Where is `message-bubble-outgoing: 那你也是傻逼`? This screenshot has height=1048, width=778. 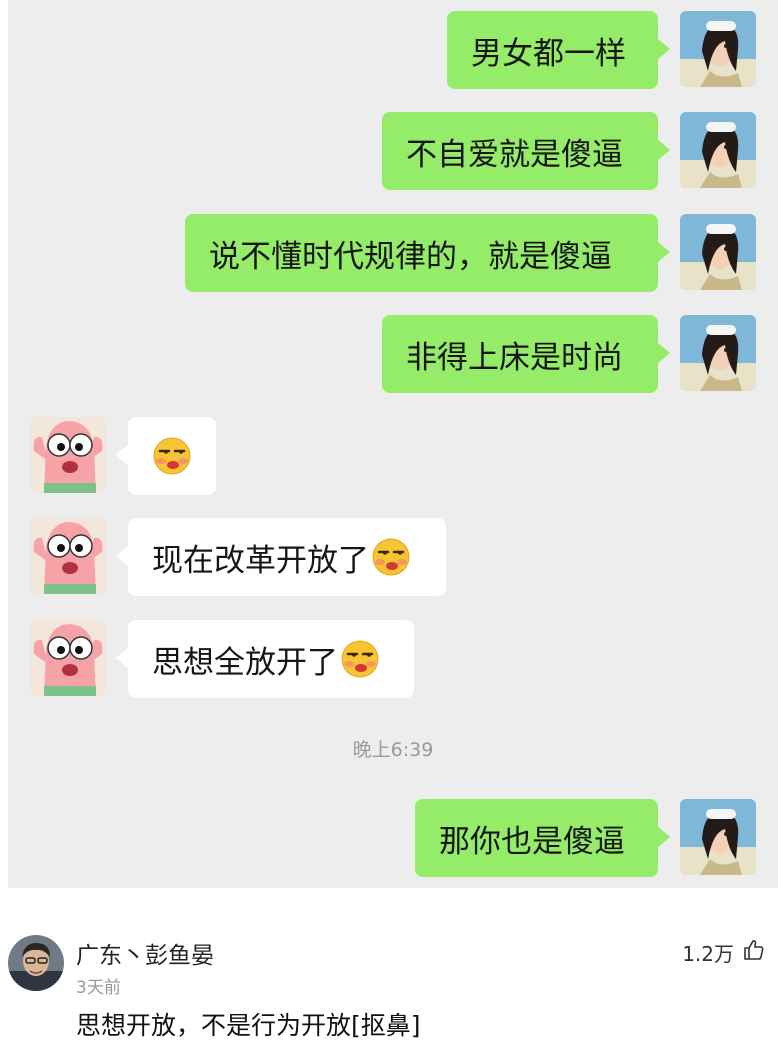
message-bubble-outgoing: 那你也是傻逼 is located at coordinates (542, 838).